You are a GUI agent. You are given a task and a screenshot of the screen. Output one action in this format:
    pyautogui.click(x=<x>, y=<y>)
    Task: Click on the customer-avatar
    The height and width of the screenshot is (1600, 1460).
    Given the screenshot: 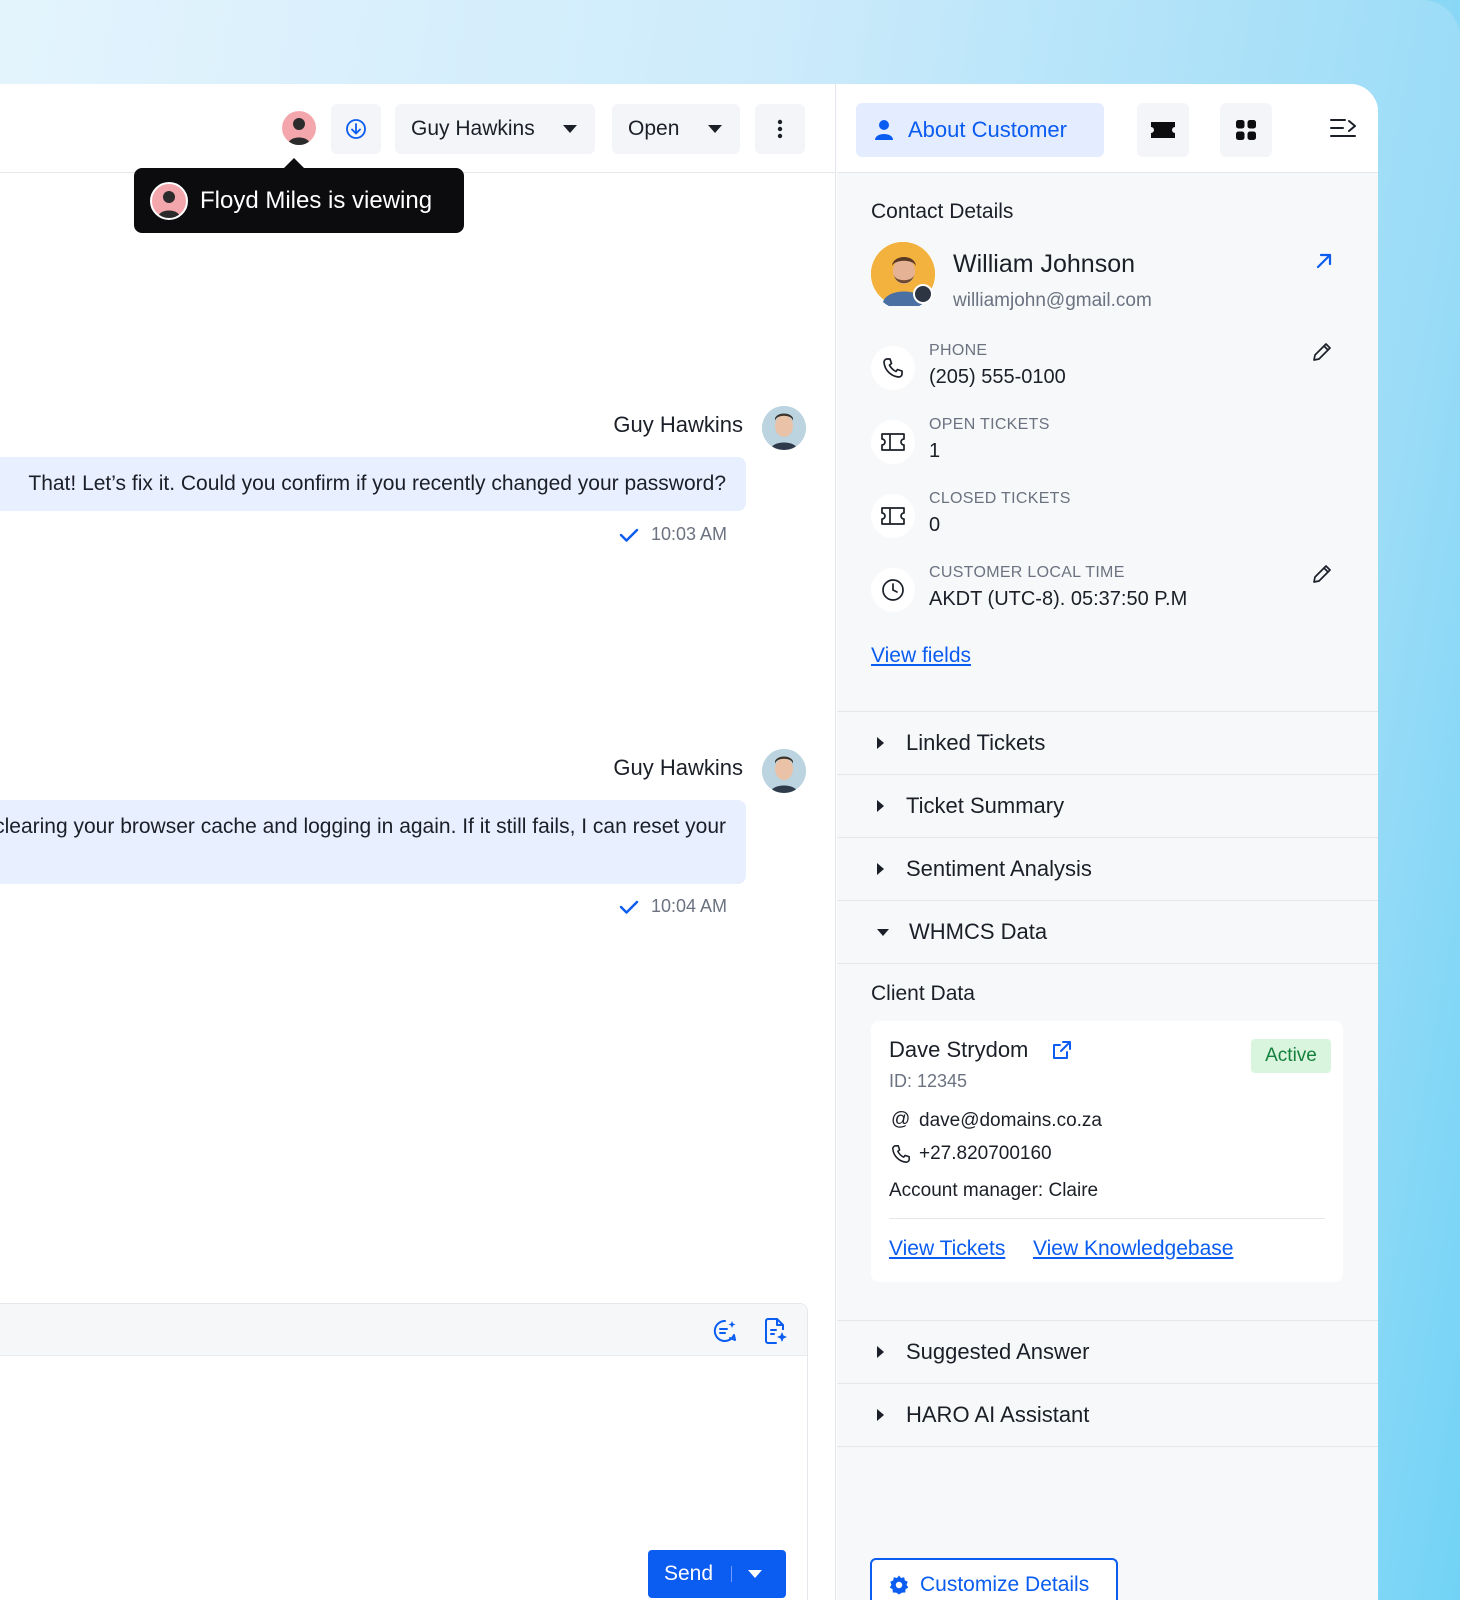 What is the action you would take?
    pyautogui.click(x=903, y=276)
    